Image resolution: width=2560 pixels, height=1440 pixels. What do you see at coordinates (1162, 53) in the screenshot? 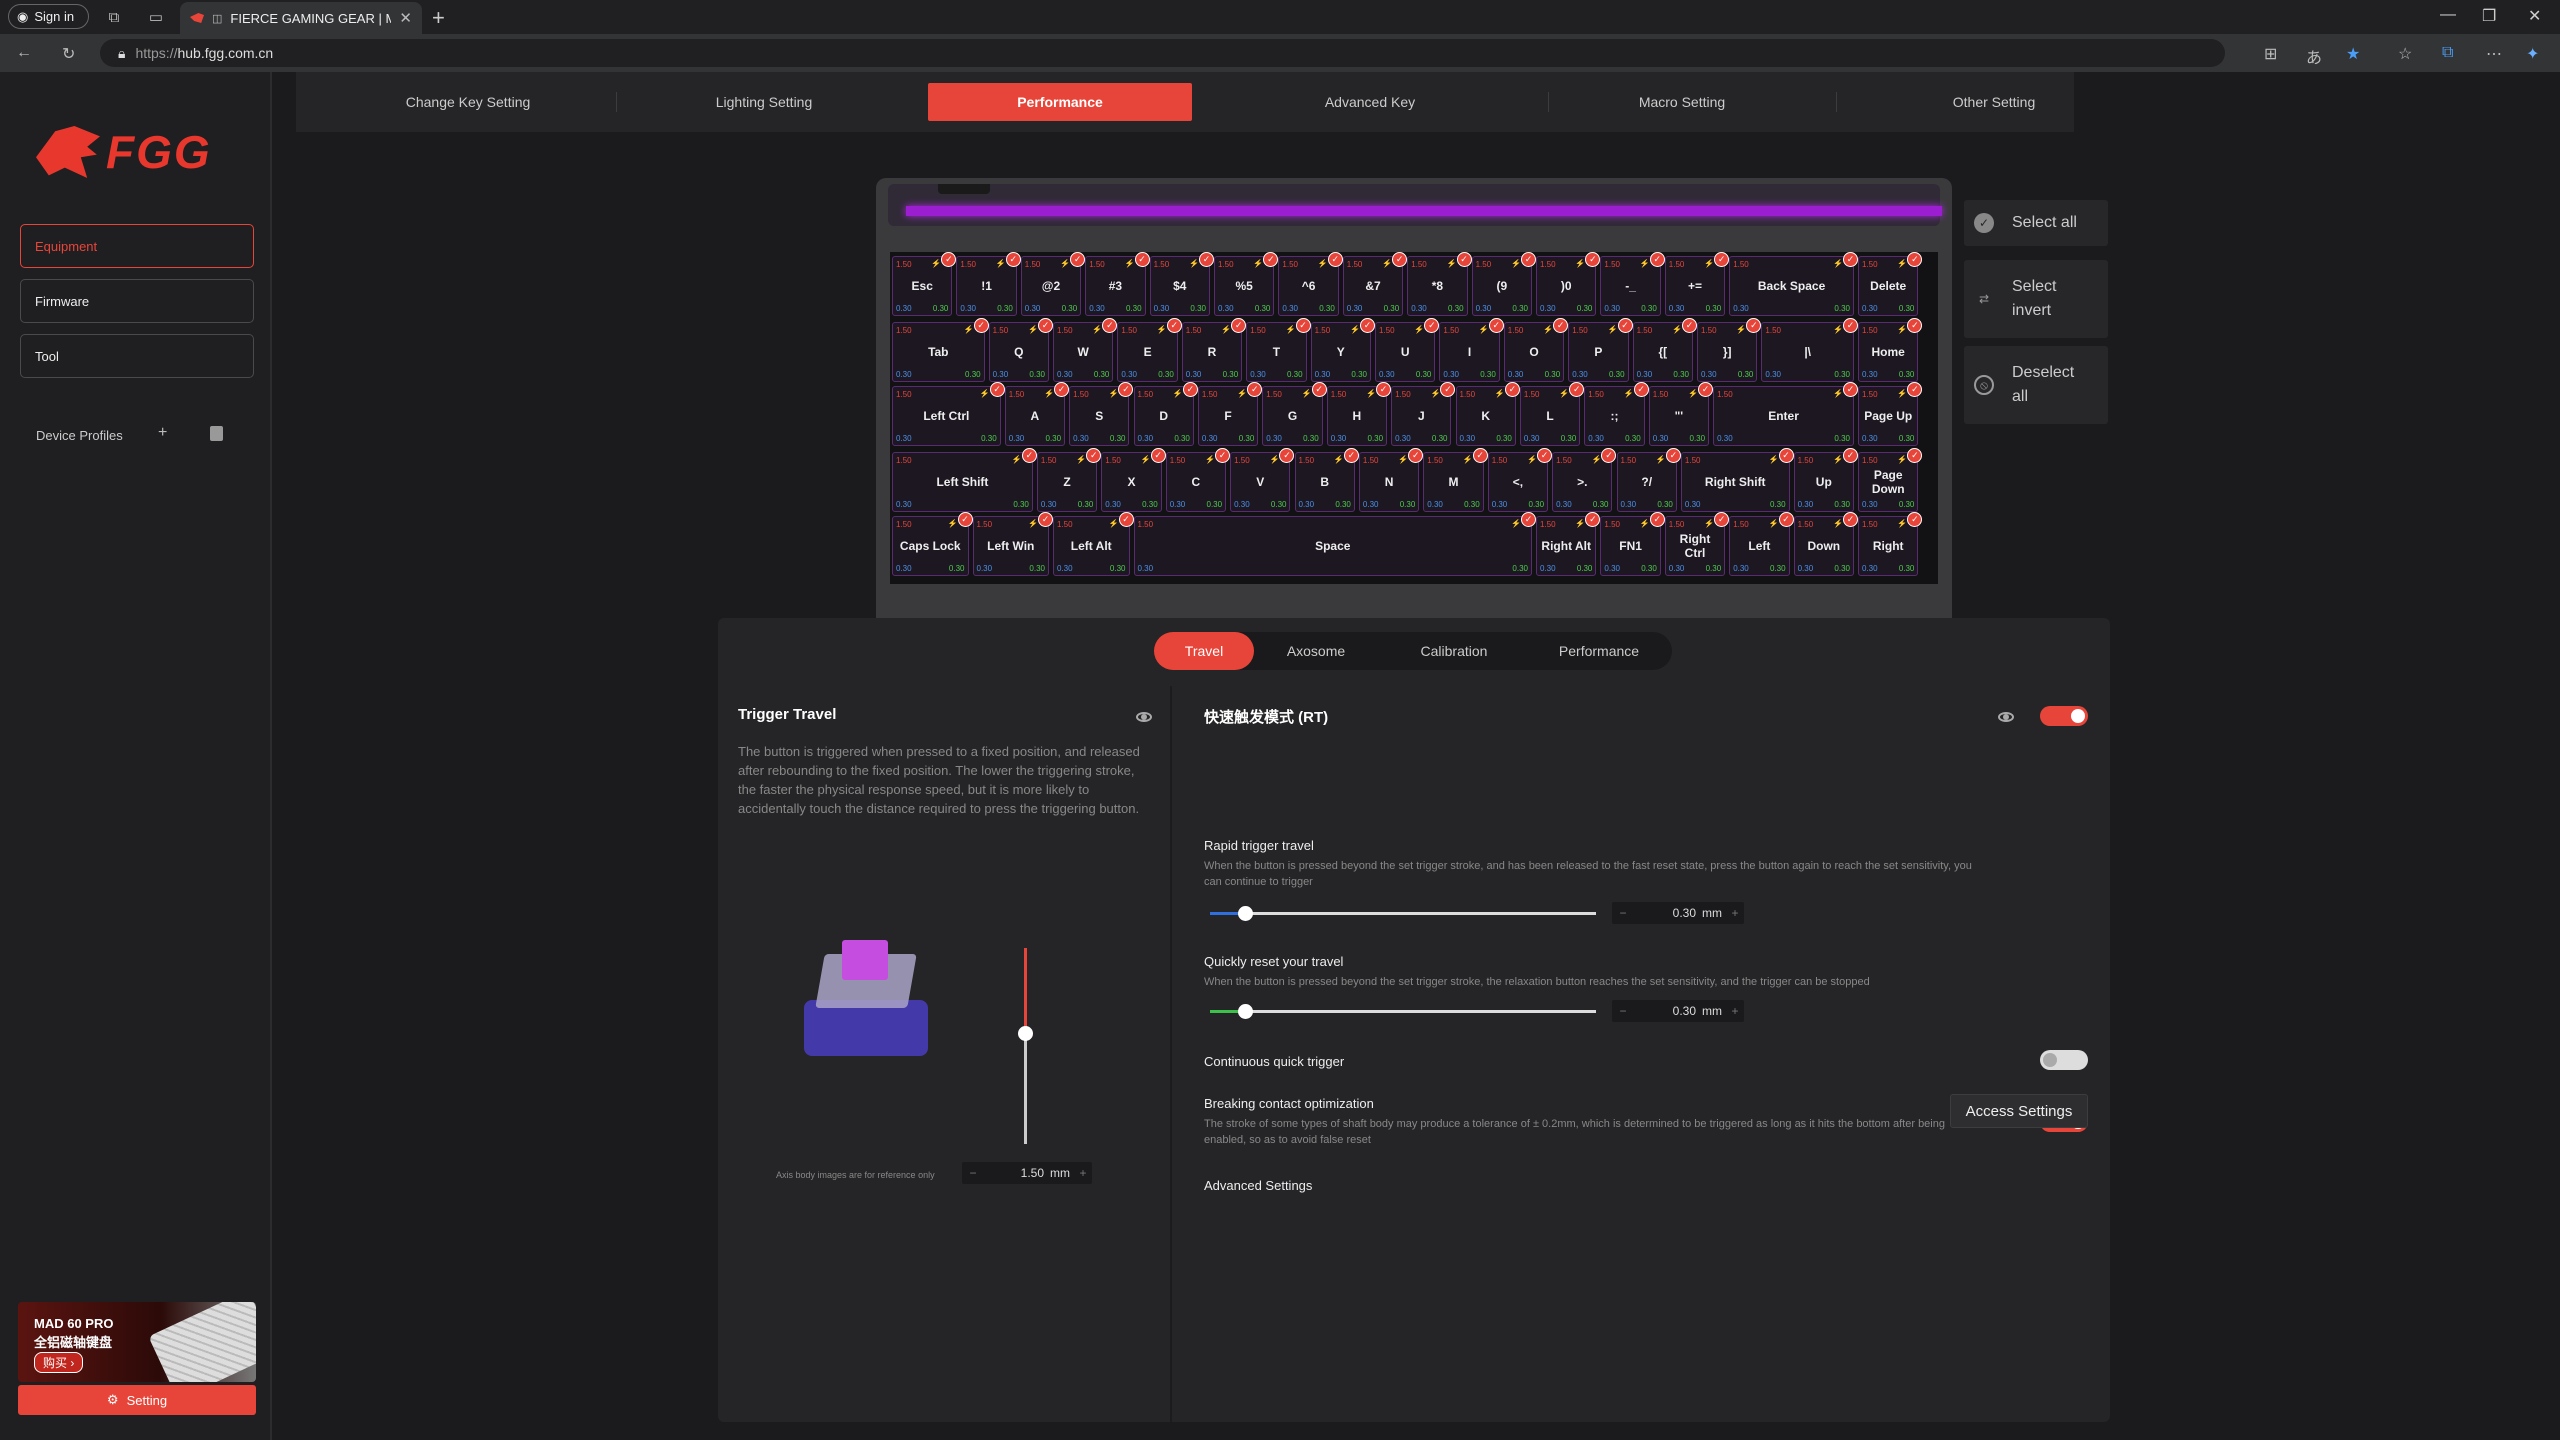
I see `address-bar: 🔒︎ https://hub.fgg.com.cn` at bounding box center [1162, 53].